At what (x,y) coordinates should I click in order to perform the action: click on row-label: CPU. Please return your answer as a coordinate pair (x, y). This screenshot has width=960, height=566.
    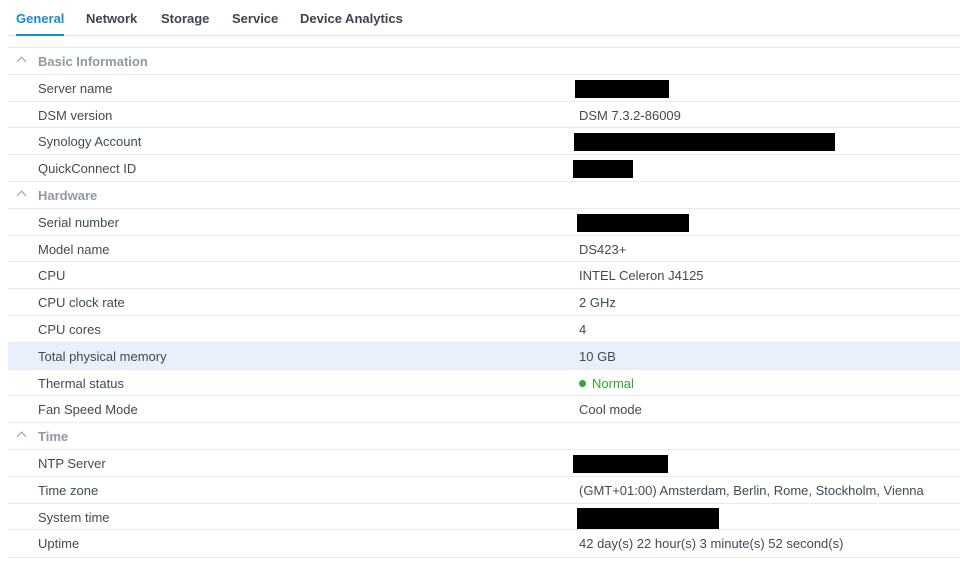
    Looking at the image, I should click on (52, 276).